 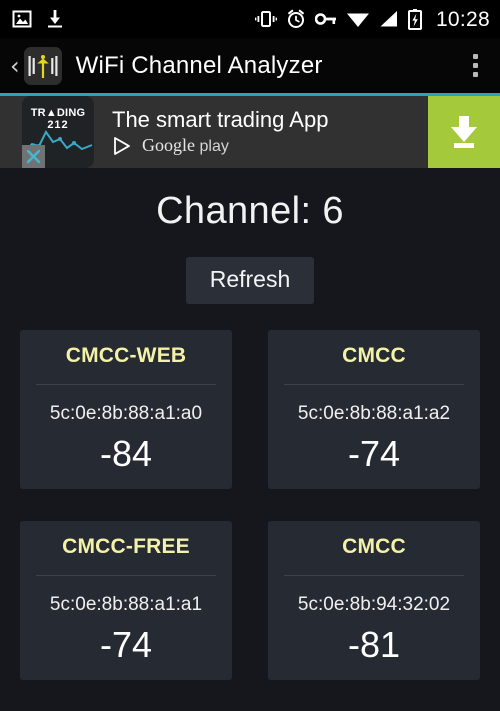 I want to click on alarm-clock-icon, so click(x=295, y=18).